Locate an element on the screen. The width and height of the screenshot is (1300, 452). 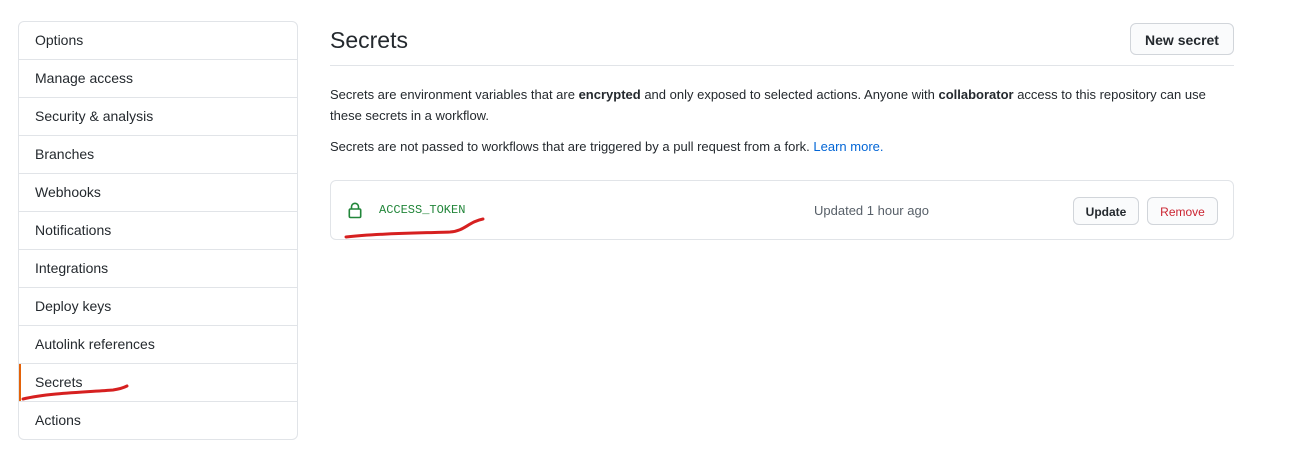
sidebar-item-label: Integrations is located at coordinates (72, 268).